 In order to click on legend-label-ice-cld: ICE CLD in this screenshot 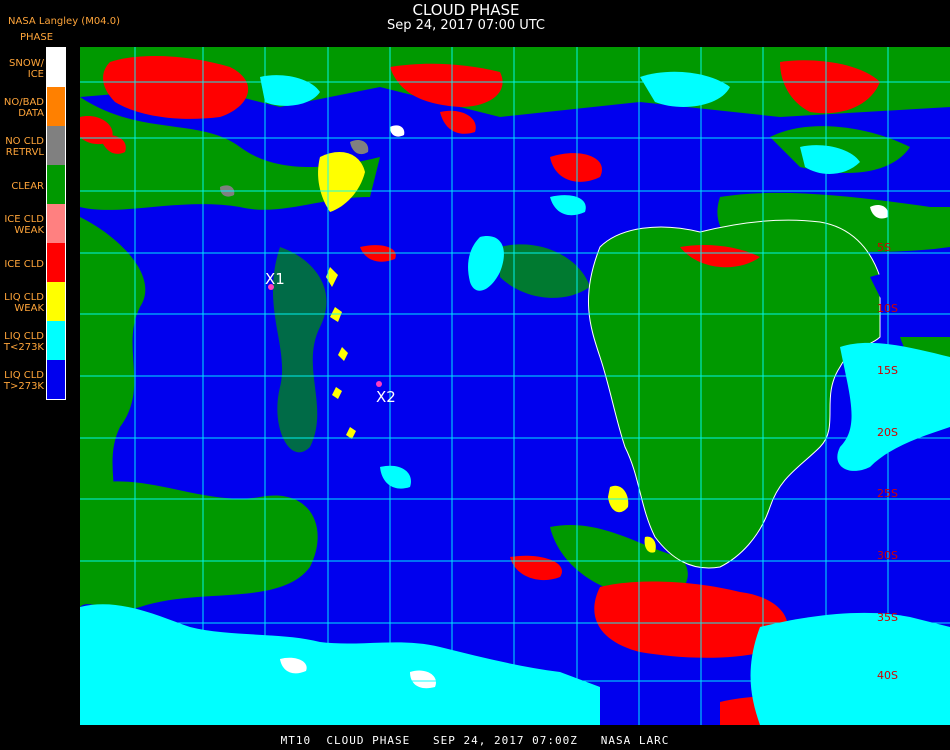, I will do `click(24, 264)`.